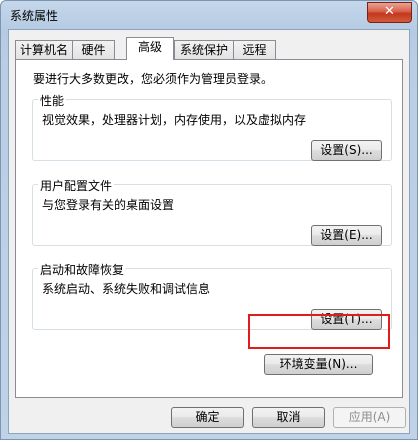 This screenshot has width=420, height=442. Describe the element at coordinates (207, 417) in the screenshot. I see `ok-button: 确定` at that location.